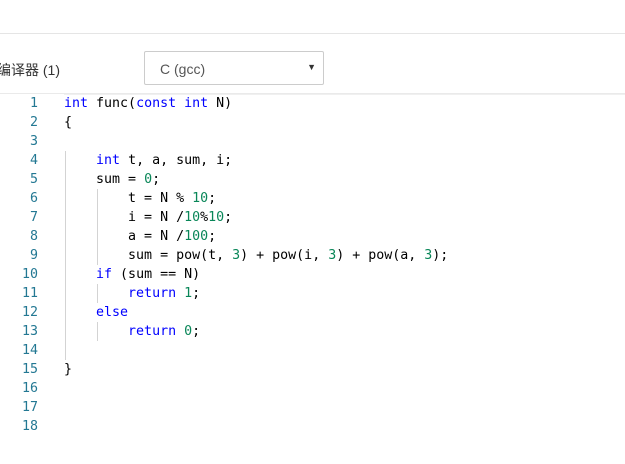 The width and height of the screenshot is (625, 464). I want to click on code-text: return 0;, so click(132, 331).